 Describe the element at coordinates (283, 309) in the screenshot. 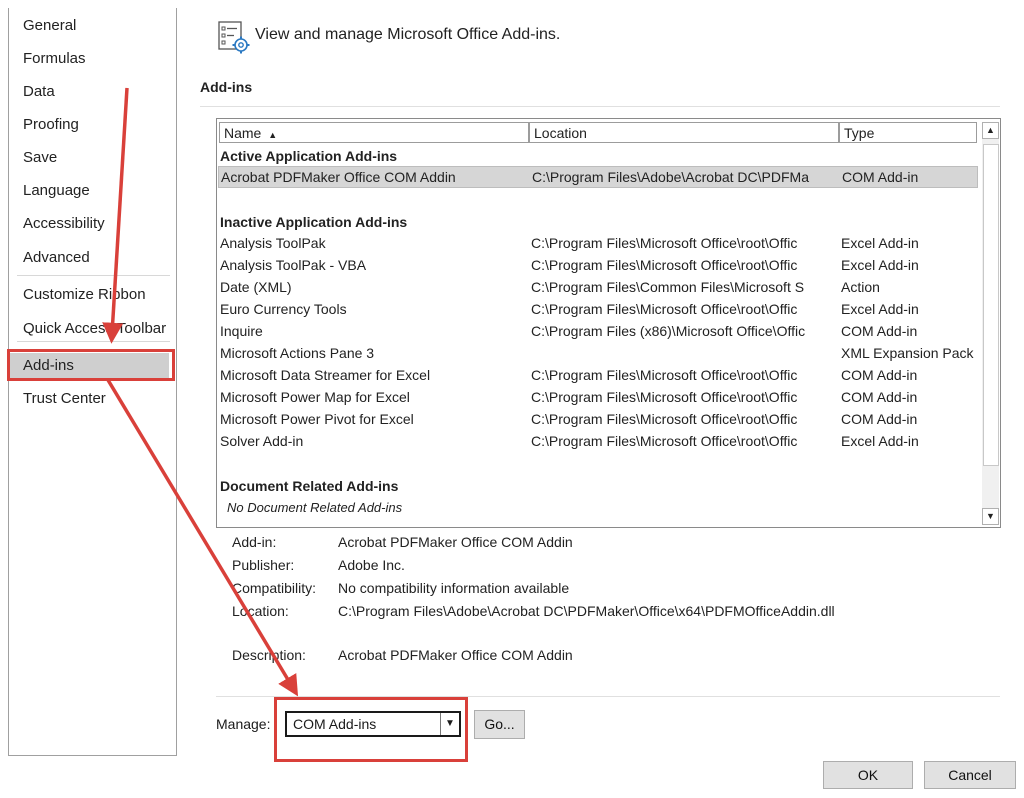

I see `addin-name-cell: Euro Currency Tools` at that location.